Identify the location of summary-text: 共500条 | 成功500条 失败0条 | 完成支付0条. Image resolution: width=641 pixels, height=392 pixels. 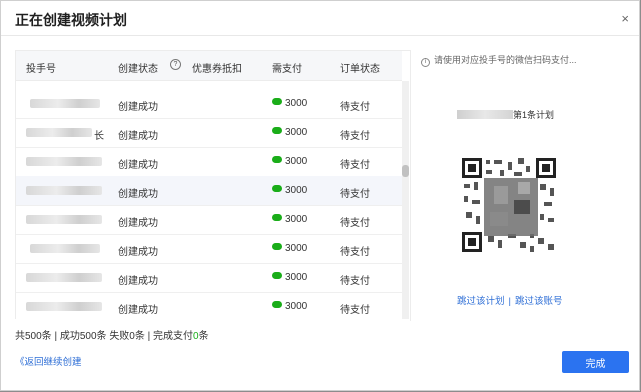
(112, 336).